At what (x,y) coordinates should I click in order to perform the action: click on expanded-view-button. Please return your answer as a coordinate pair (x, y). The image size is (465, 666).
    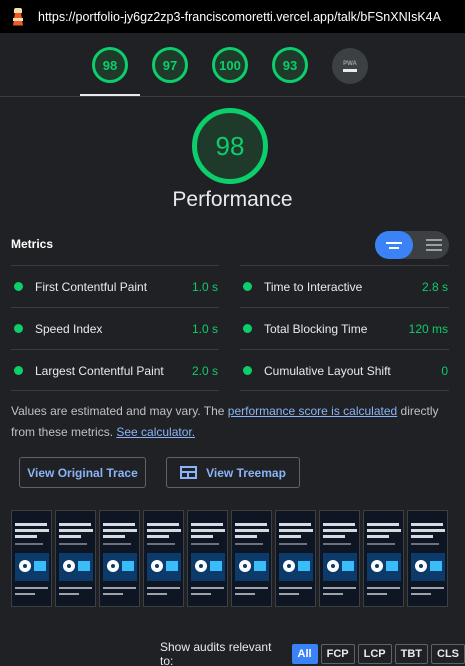
    Looking at the image, I should click on (434, 245).